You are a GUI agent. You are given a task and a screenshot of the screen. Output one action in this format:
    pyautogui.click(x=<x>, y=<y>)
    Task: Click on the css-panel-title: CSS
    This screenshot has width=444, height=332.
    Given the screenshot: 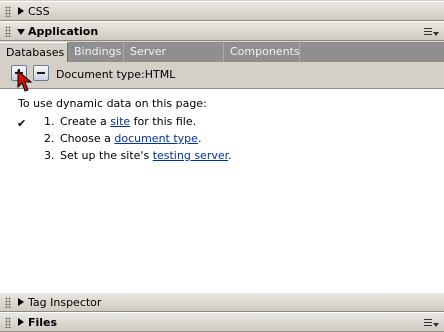 What is the action you would take?
    pyautogui.click(x=39, y=11)
    